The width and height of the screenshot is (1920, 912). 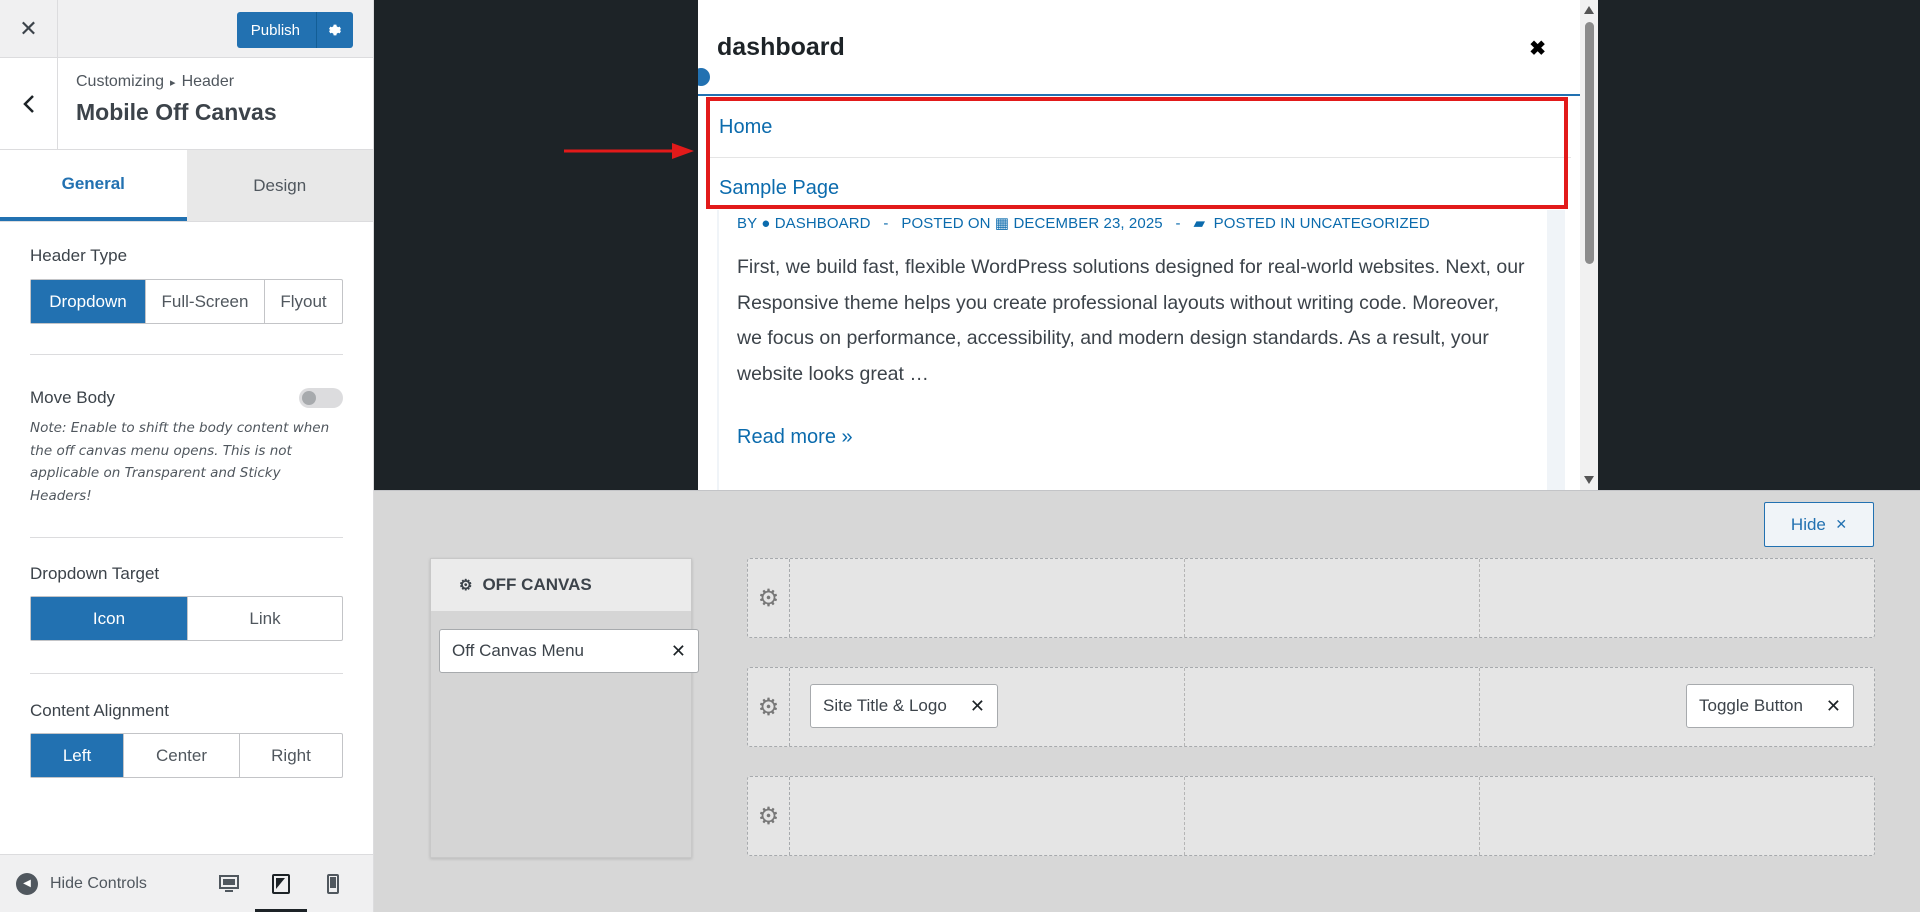 What do you see at coordinates (120, 81) in the screenshot?
I see `breadcrumb-root: Customizing` at bounding box center [120, 81].